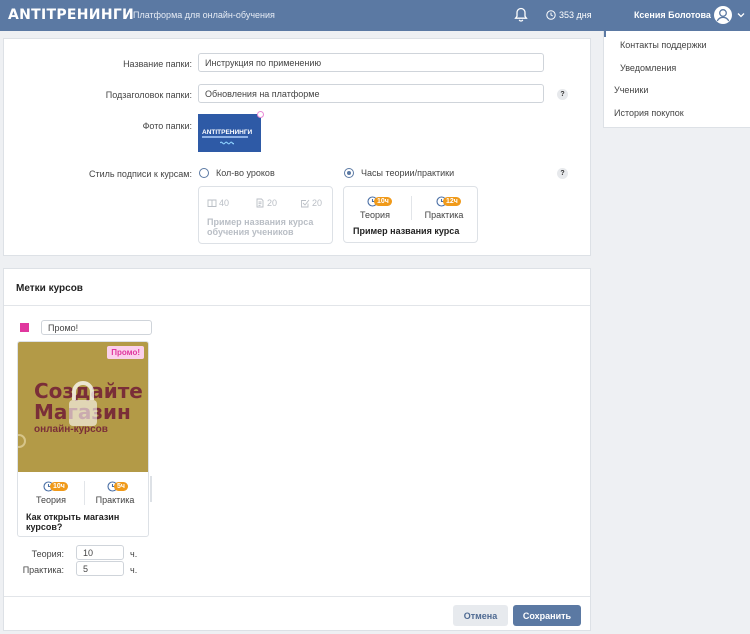  What do you see at coordinates (521, 15) in the screenshot?
I see `bell-icon` at bounding box center [521, 15].